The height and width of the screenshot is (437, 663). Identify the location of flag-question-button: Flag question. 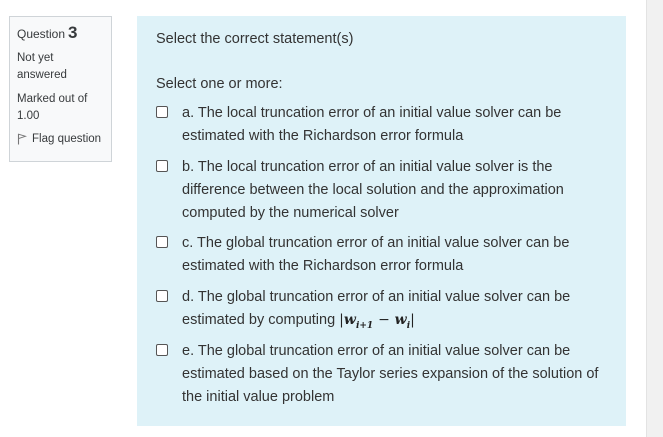
(64, 139).